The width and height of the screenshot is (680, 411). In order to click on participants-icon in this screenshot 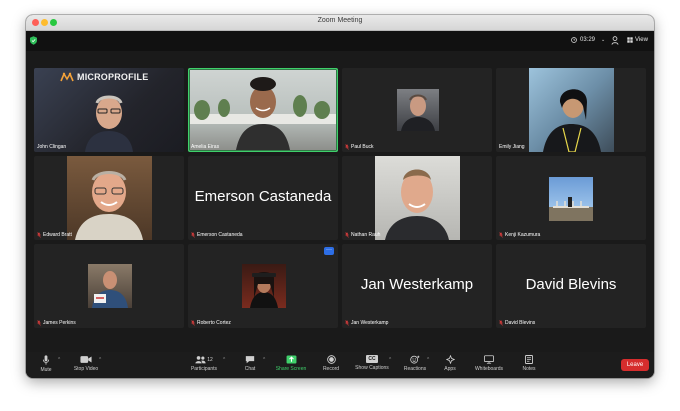, I will do `click(200, 360)`.